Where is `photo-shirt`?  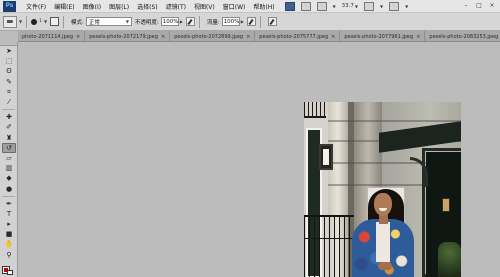 photo-shirt is located at coordinates (383, 242).